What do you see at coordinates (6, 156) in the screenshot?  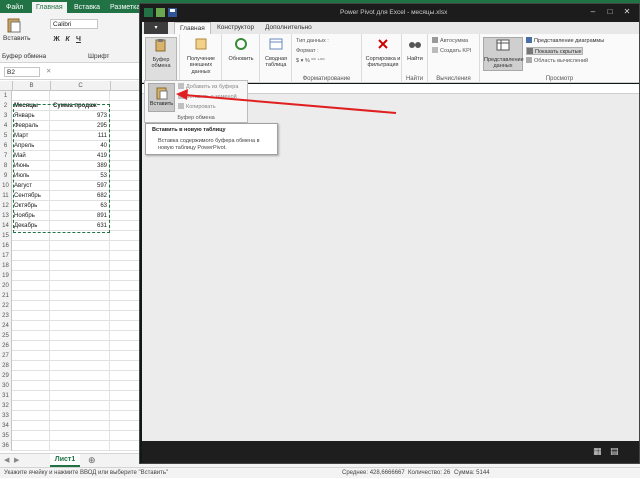 I see `row-header: 7` at bounding box center [6, 156].